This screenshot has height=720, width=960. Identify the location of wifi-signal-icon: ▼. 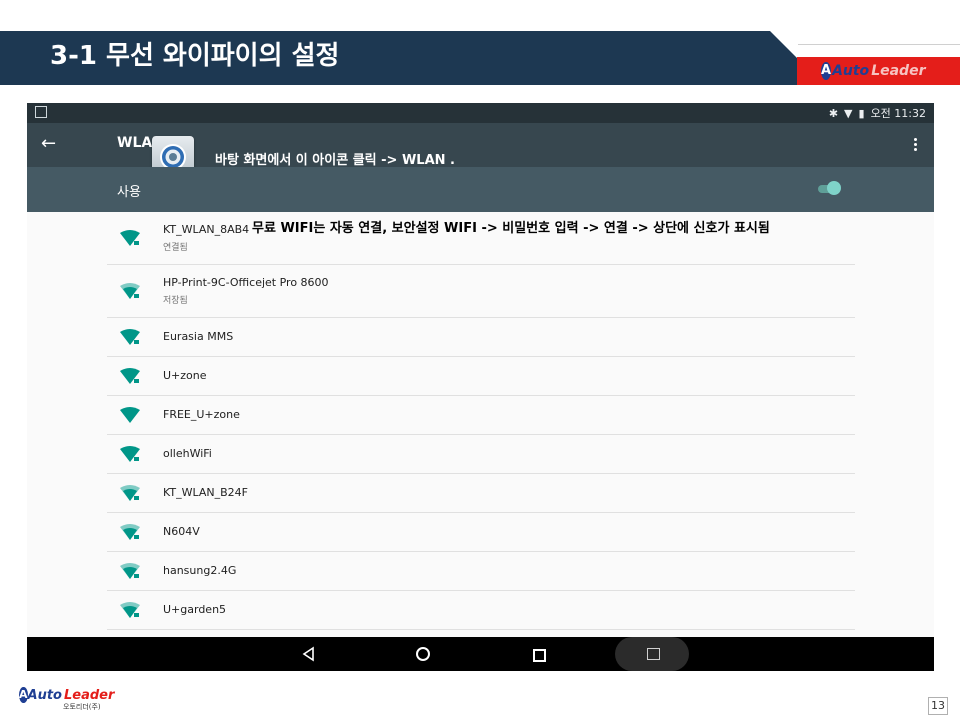
(848, 113).